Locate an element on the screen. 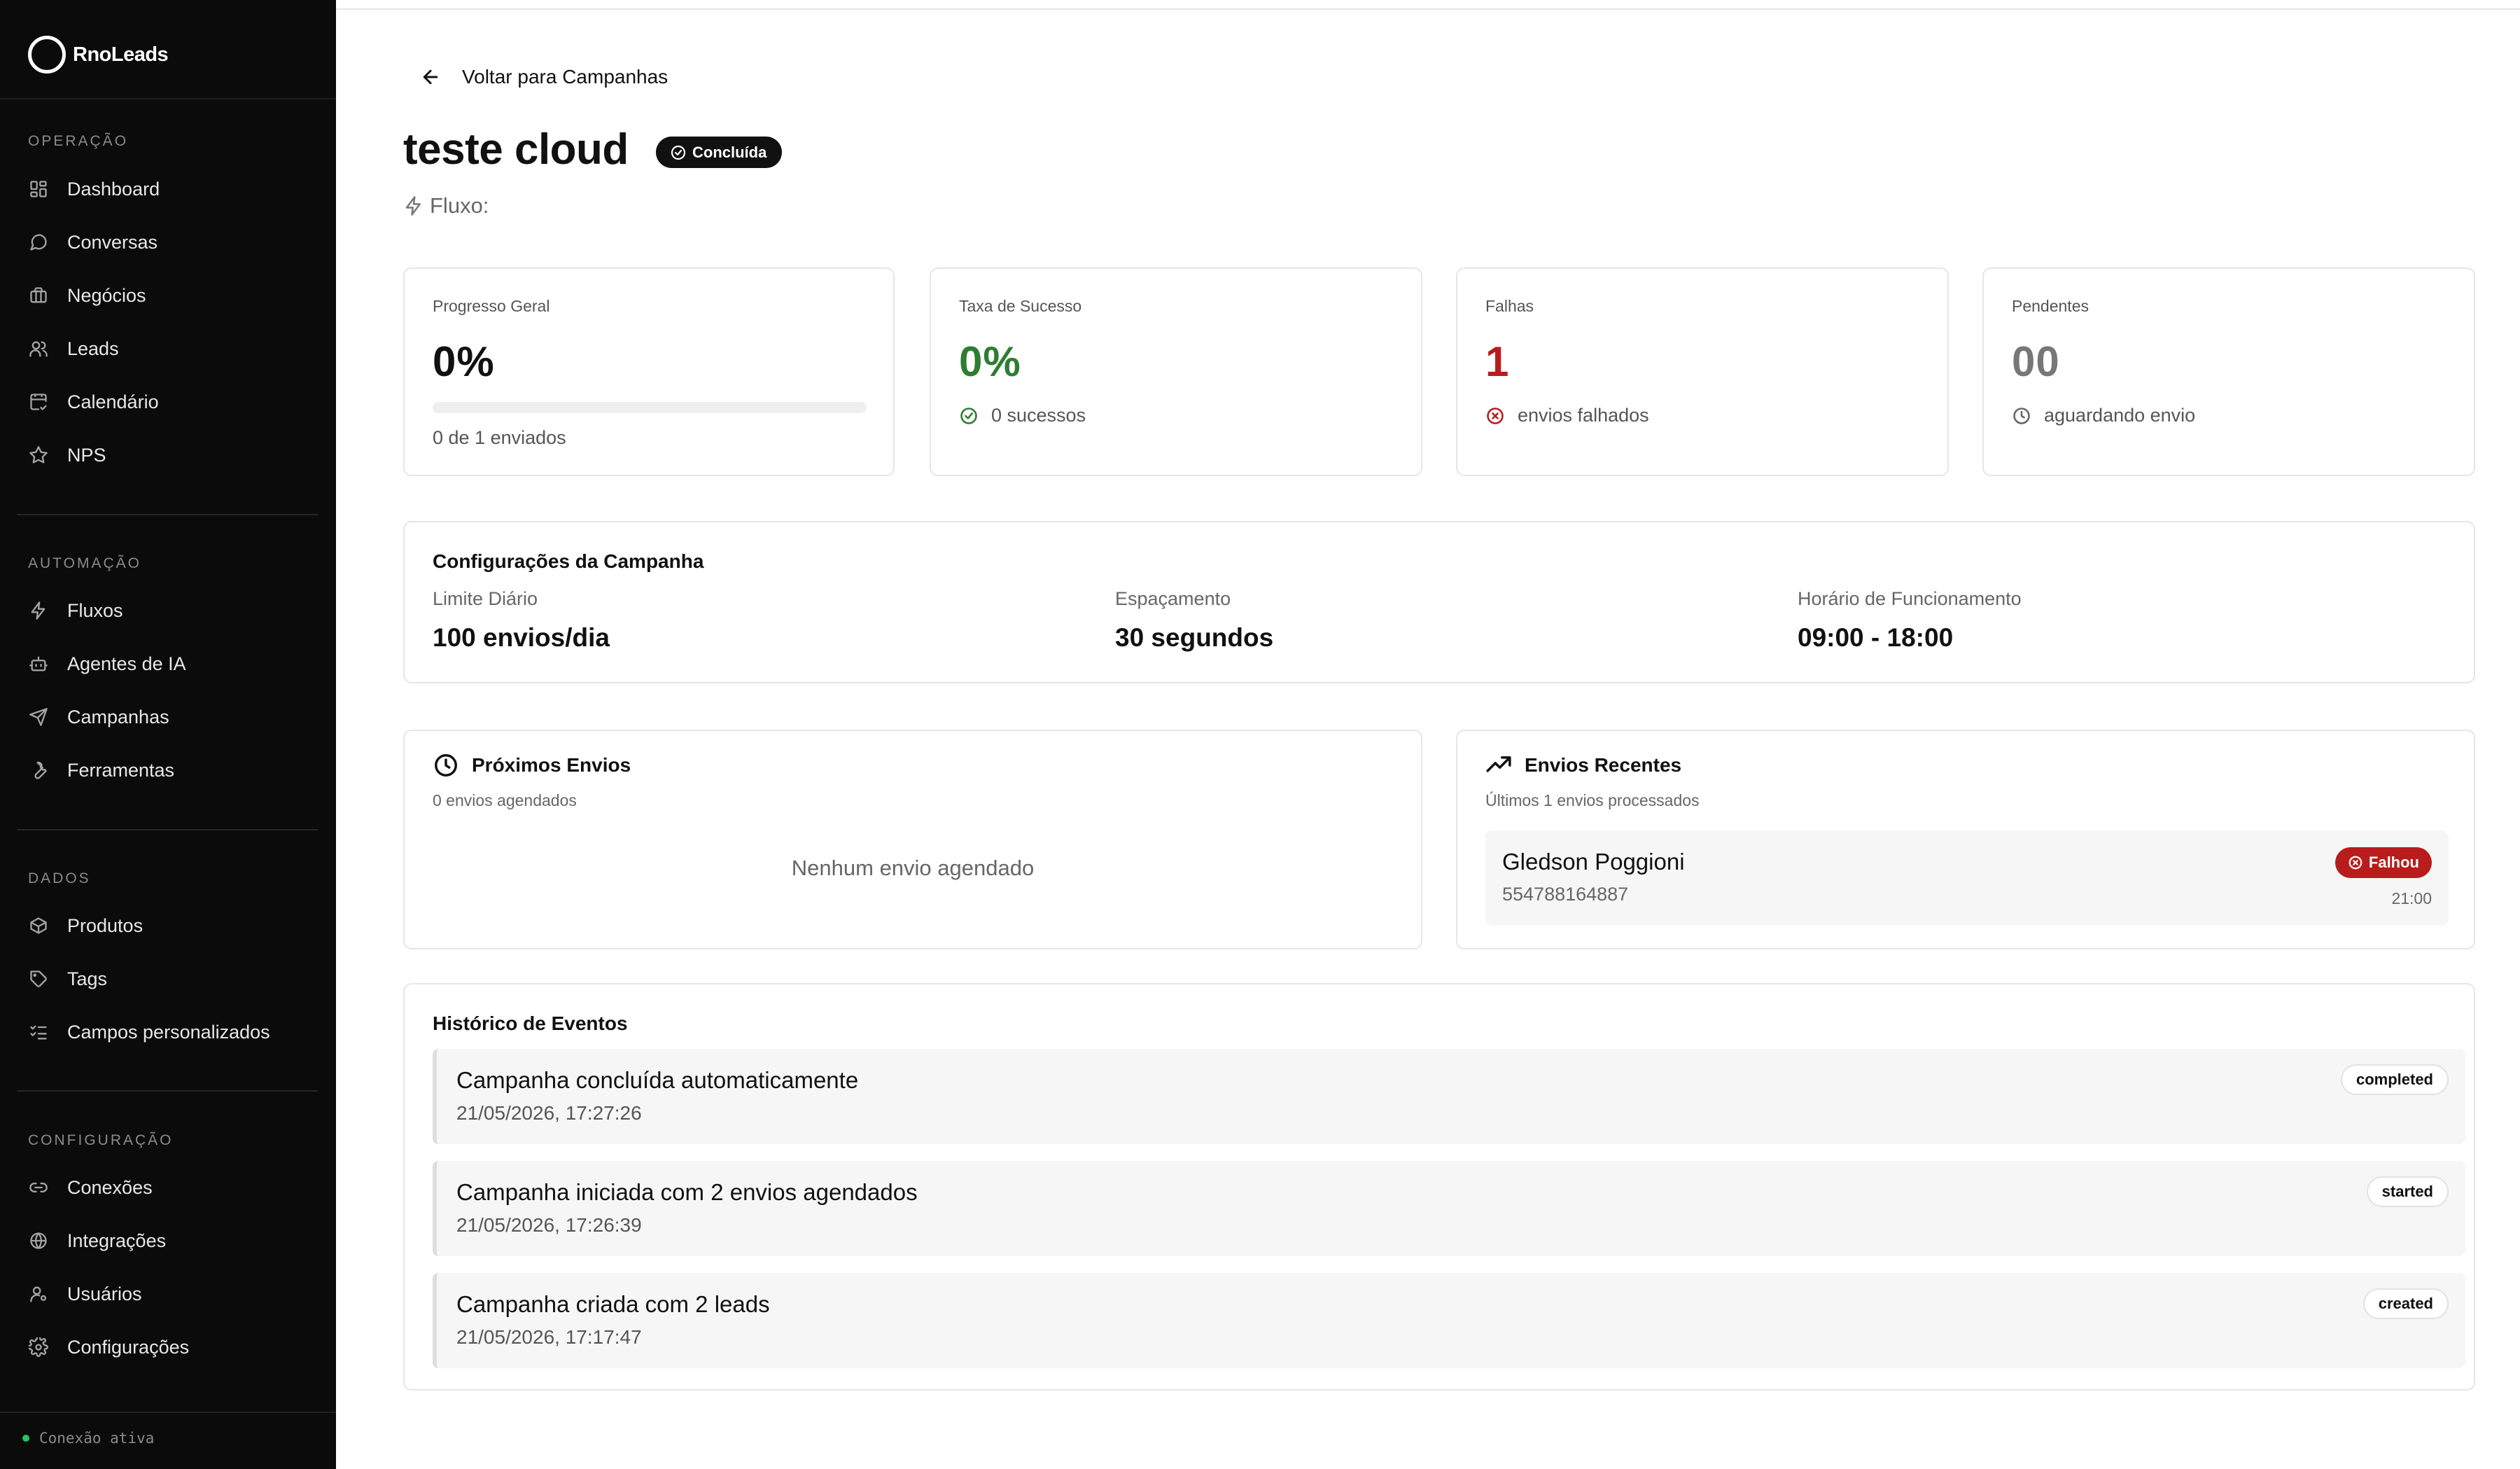  sidebar-item-label: Tags is located at coordinates (87, 979).